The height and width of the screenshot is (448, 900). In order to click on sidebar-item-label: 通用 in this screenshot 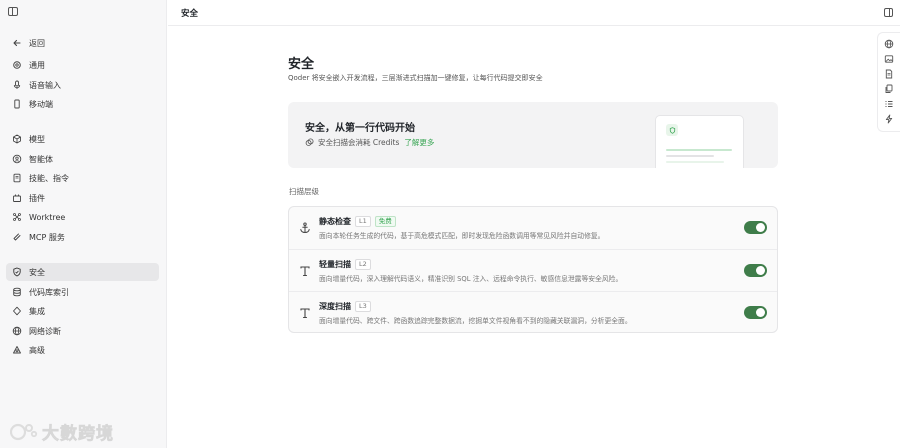, I will do `click(37, 65)`.